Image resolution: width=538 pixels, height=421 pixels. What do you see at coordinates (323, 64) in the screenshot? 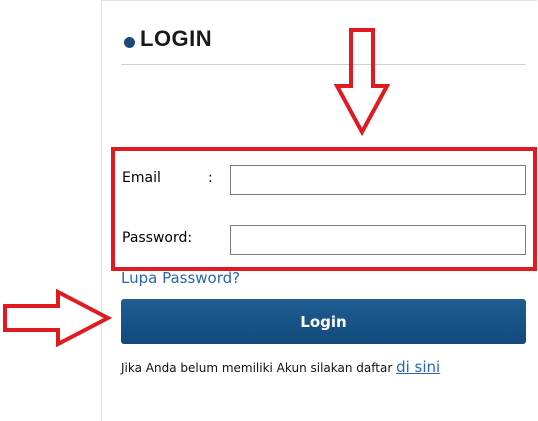
I see `header-divider` at bounding box center [323, 64].